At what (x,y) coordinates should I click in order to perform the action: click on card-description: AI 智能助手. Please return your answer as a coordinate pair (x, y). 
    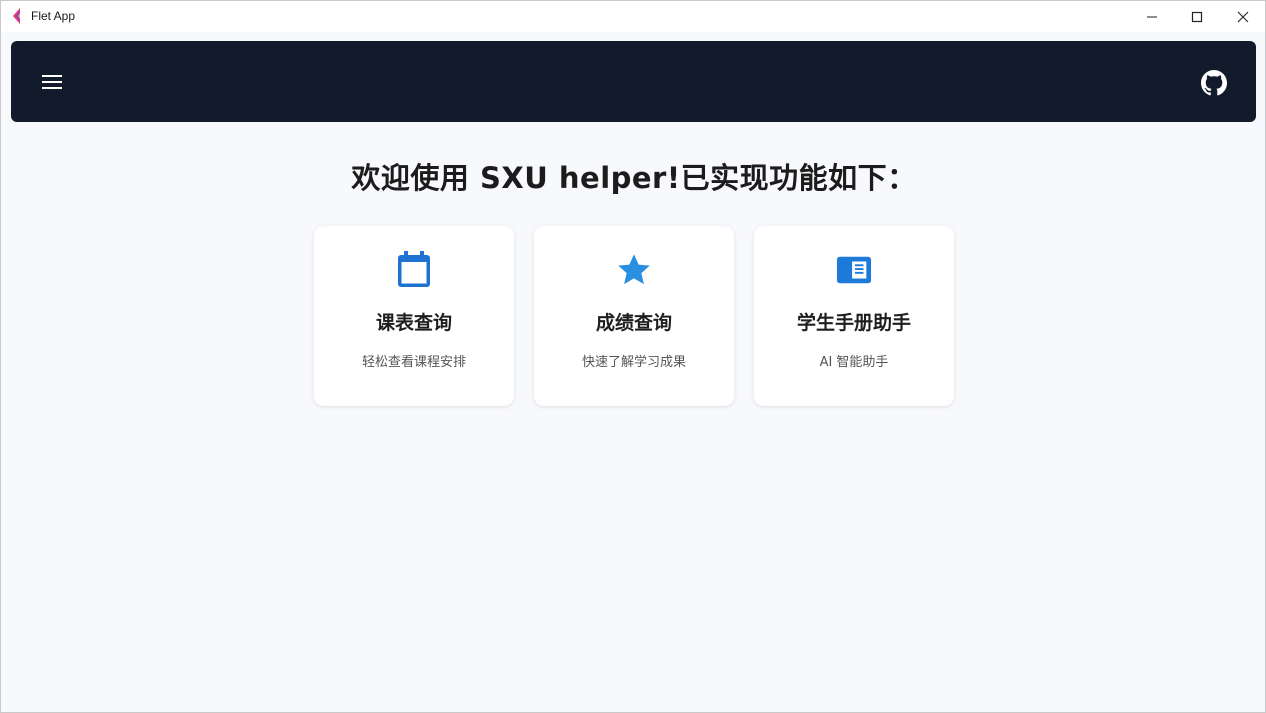
    Looking at the image, I should click on (854, 362).